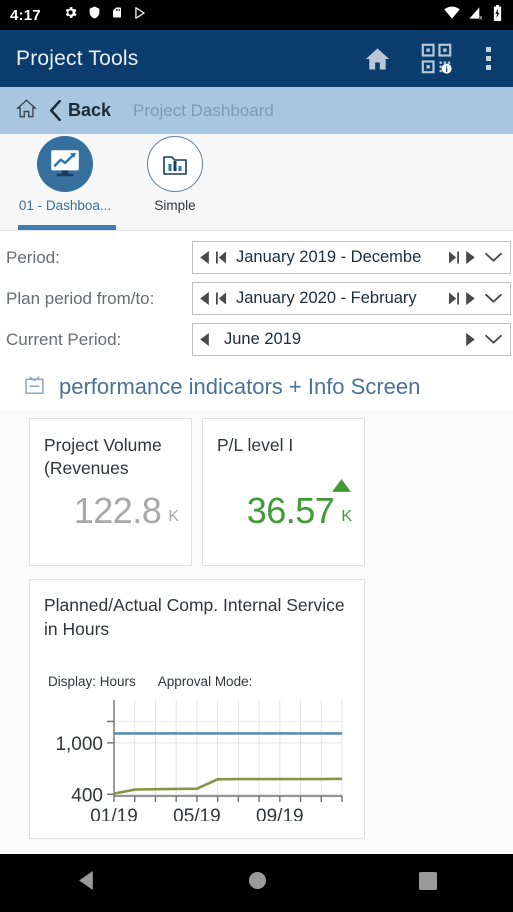  Describe the element at coordinates (290, 510) in the screenshot. I see `kpi-number-pl-level-1: 36.57` at that location.